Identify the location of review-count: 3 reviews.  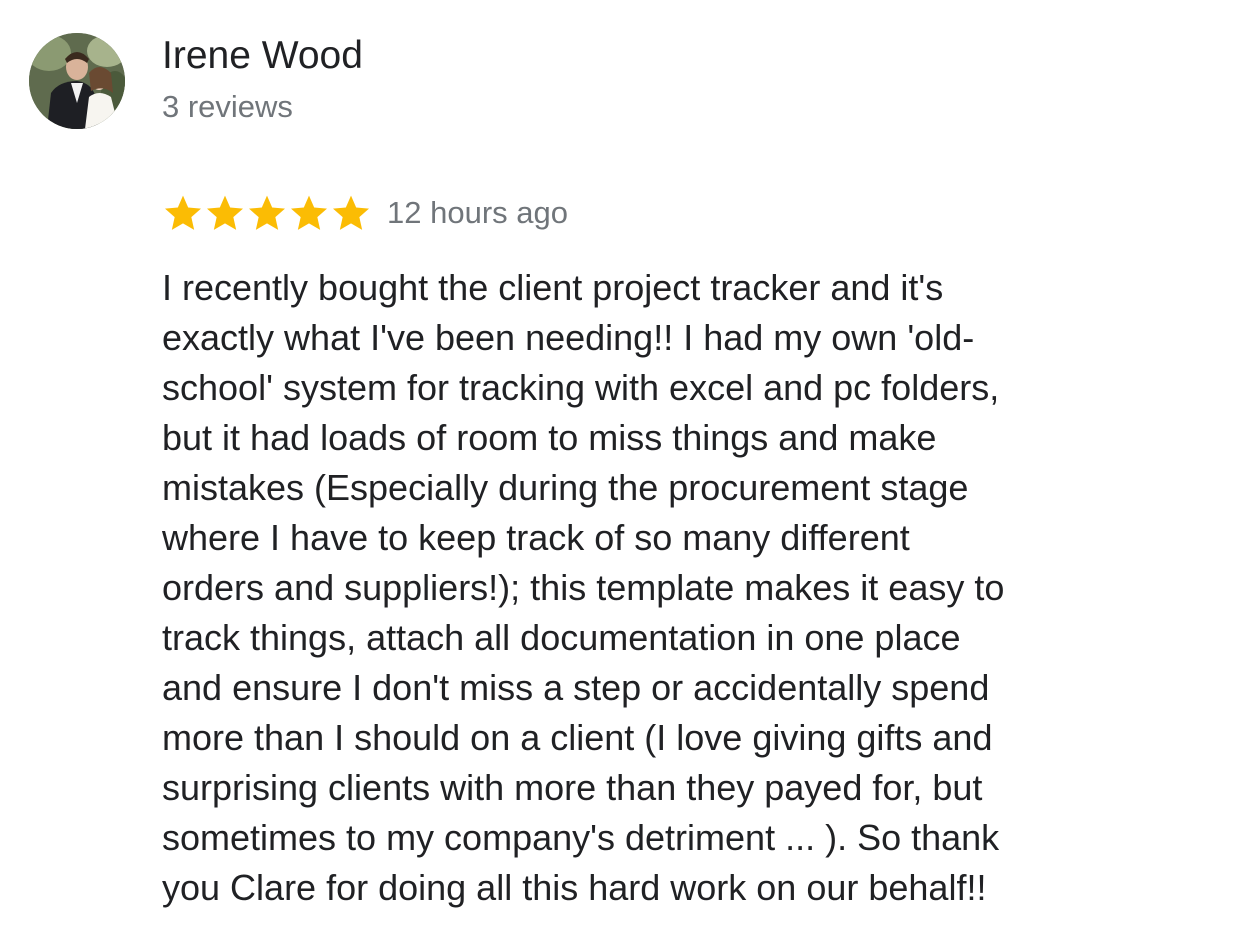
(227, 106).